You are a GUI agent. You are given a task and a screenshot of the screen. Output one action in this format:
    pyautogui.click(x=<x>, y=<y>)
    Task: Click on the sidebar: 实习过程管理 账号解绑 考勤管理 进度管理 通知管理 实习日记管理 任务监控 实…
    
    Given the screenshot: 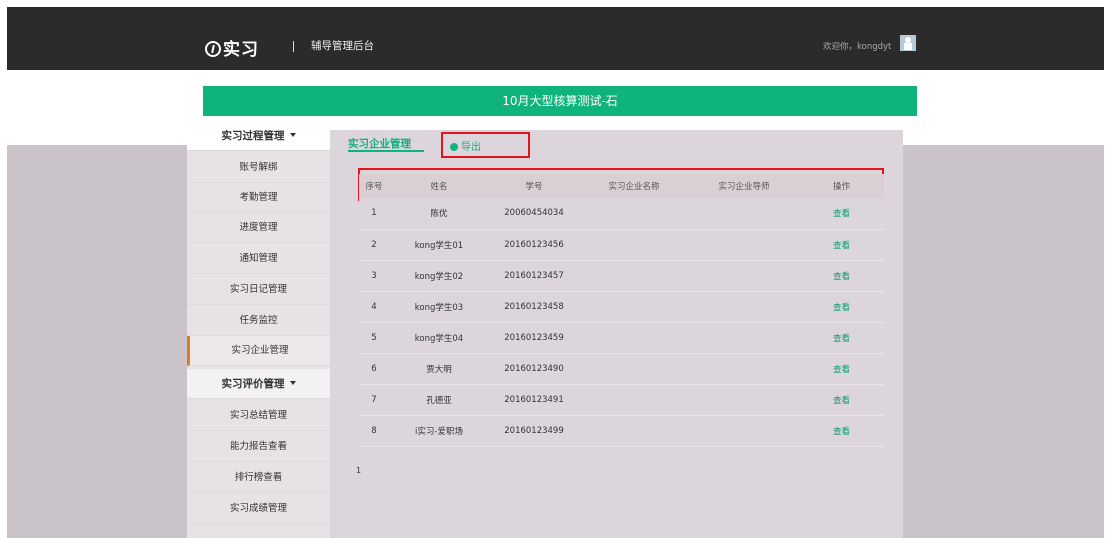 What is the action you would take?
    pyautogui.click(x=258, y=329)
    